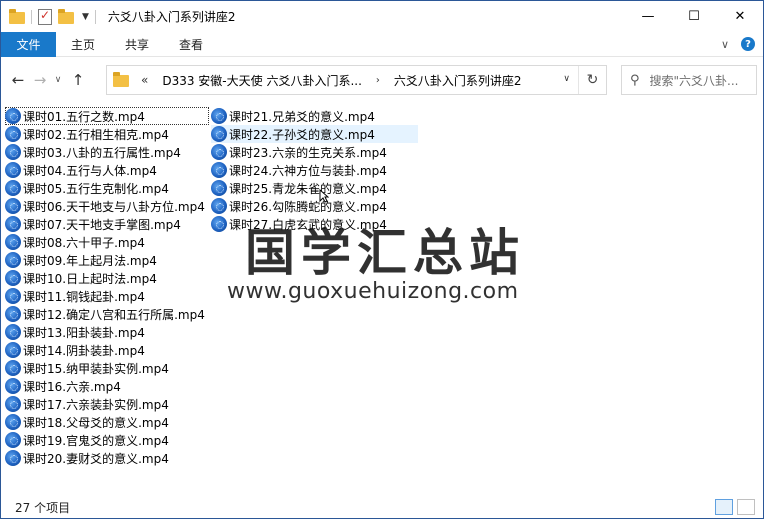 Image resolution: width=764 pixels, height=519 pixels. I want to click on tab-file: 文件, so click(28, 44).